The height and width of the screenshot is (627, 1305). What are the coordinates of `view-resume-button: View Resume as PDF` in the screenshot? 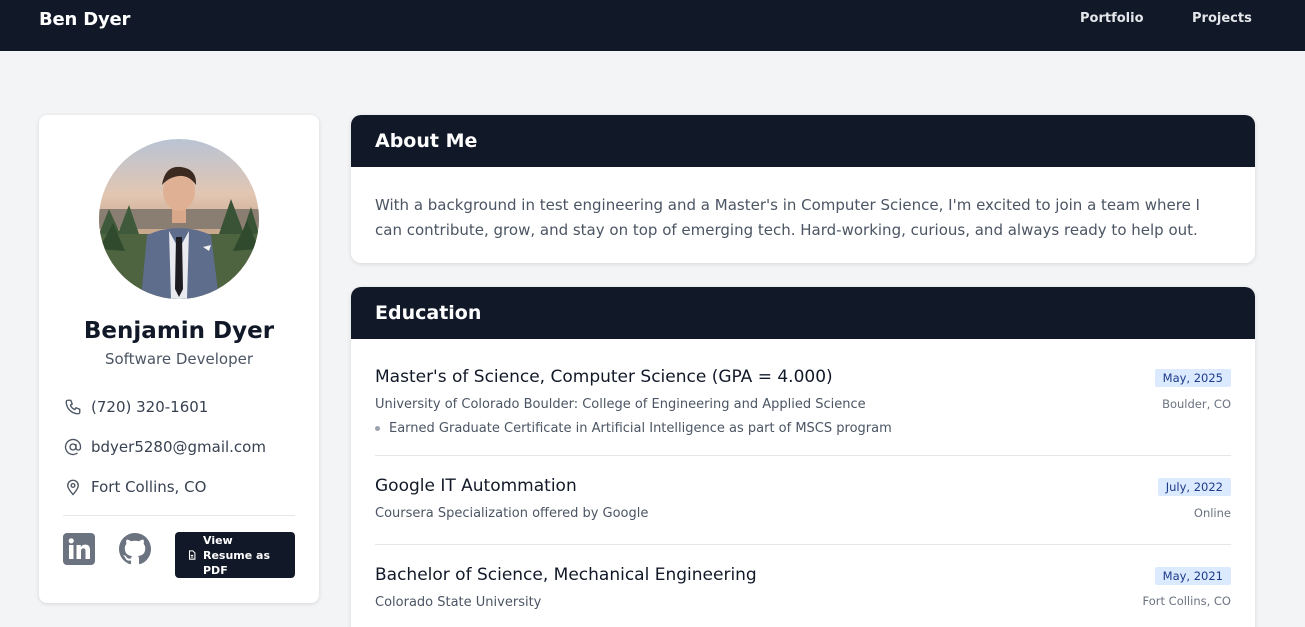 It's located at (235, 555).